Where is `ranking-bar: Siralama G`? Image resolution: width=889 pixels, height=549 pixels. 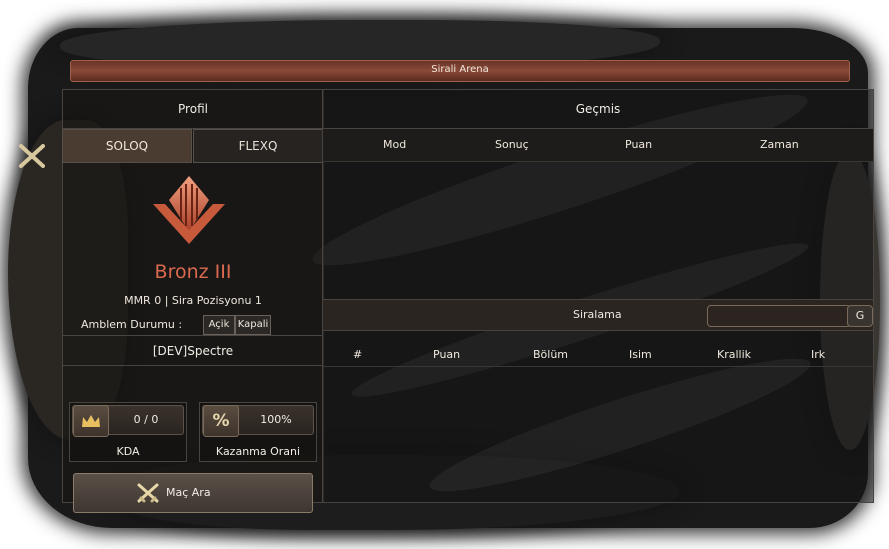
ranking-bar: Siralama G is located at coordinates (598, 315).